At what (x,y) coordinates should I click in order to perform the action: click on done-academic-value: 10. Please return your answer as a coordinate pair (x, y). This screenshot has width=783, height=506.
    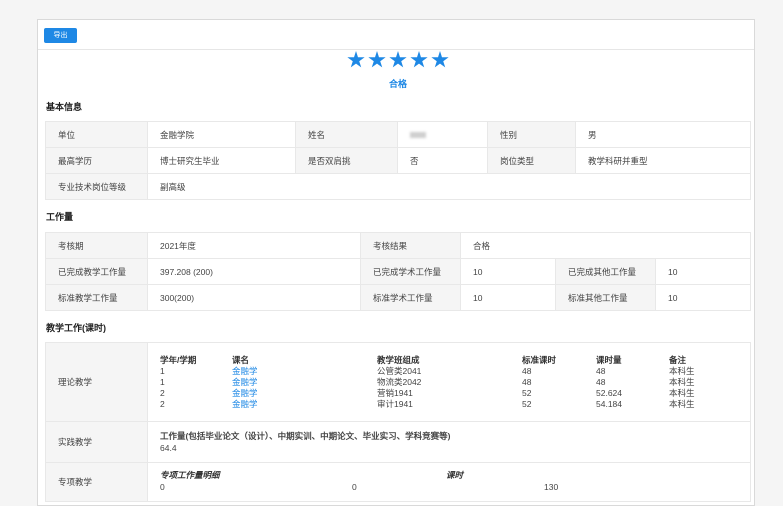
    Looking at the image, I should click on (508, 271).